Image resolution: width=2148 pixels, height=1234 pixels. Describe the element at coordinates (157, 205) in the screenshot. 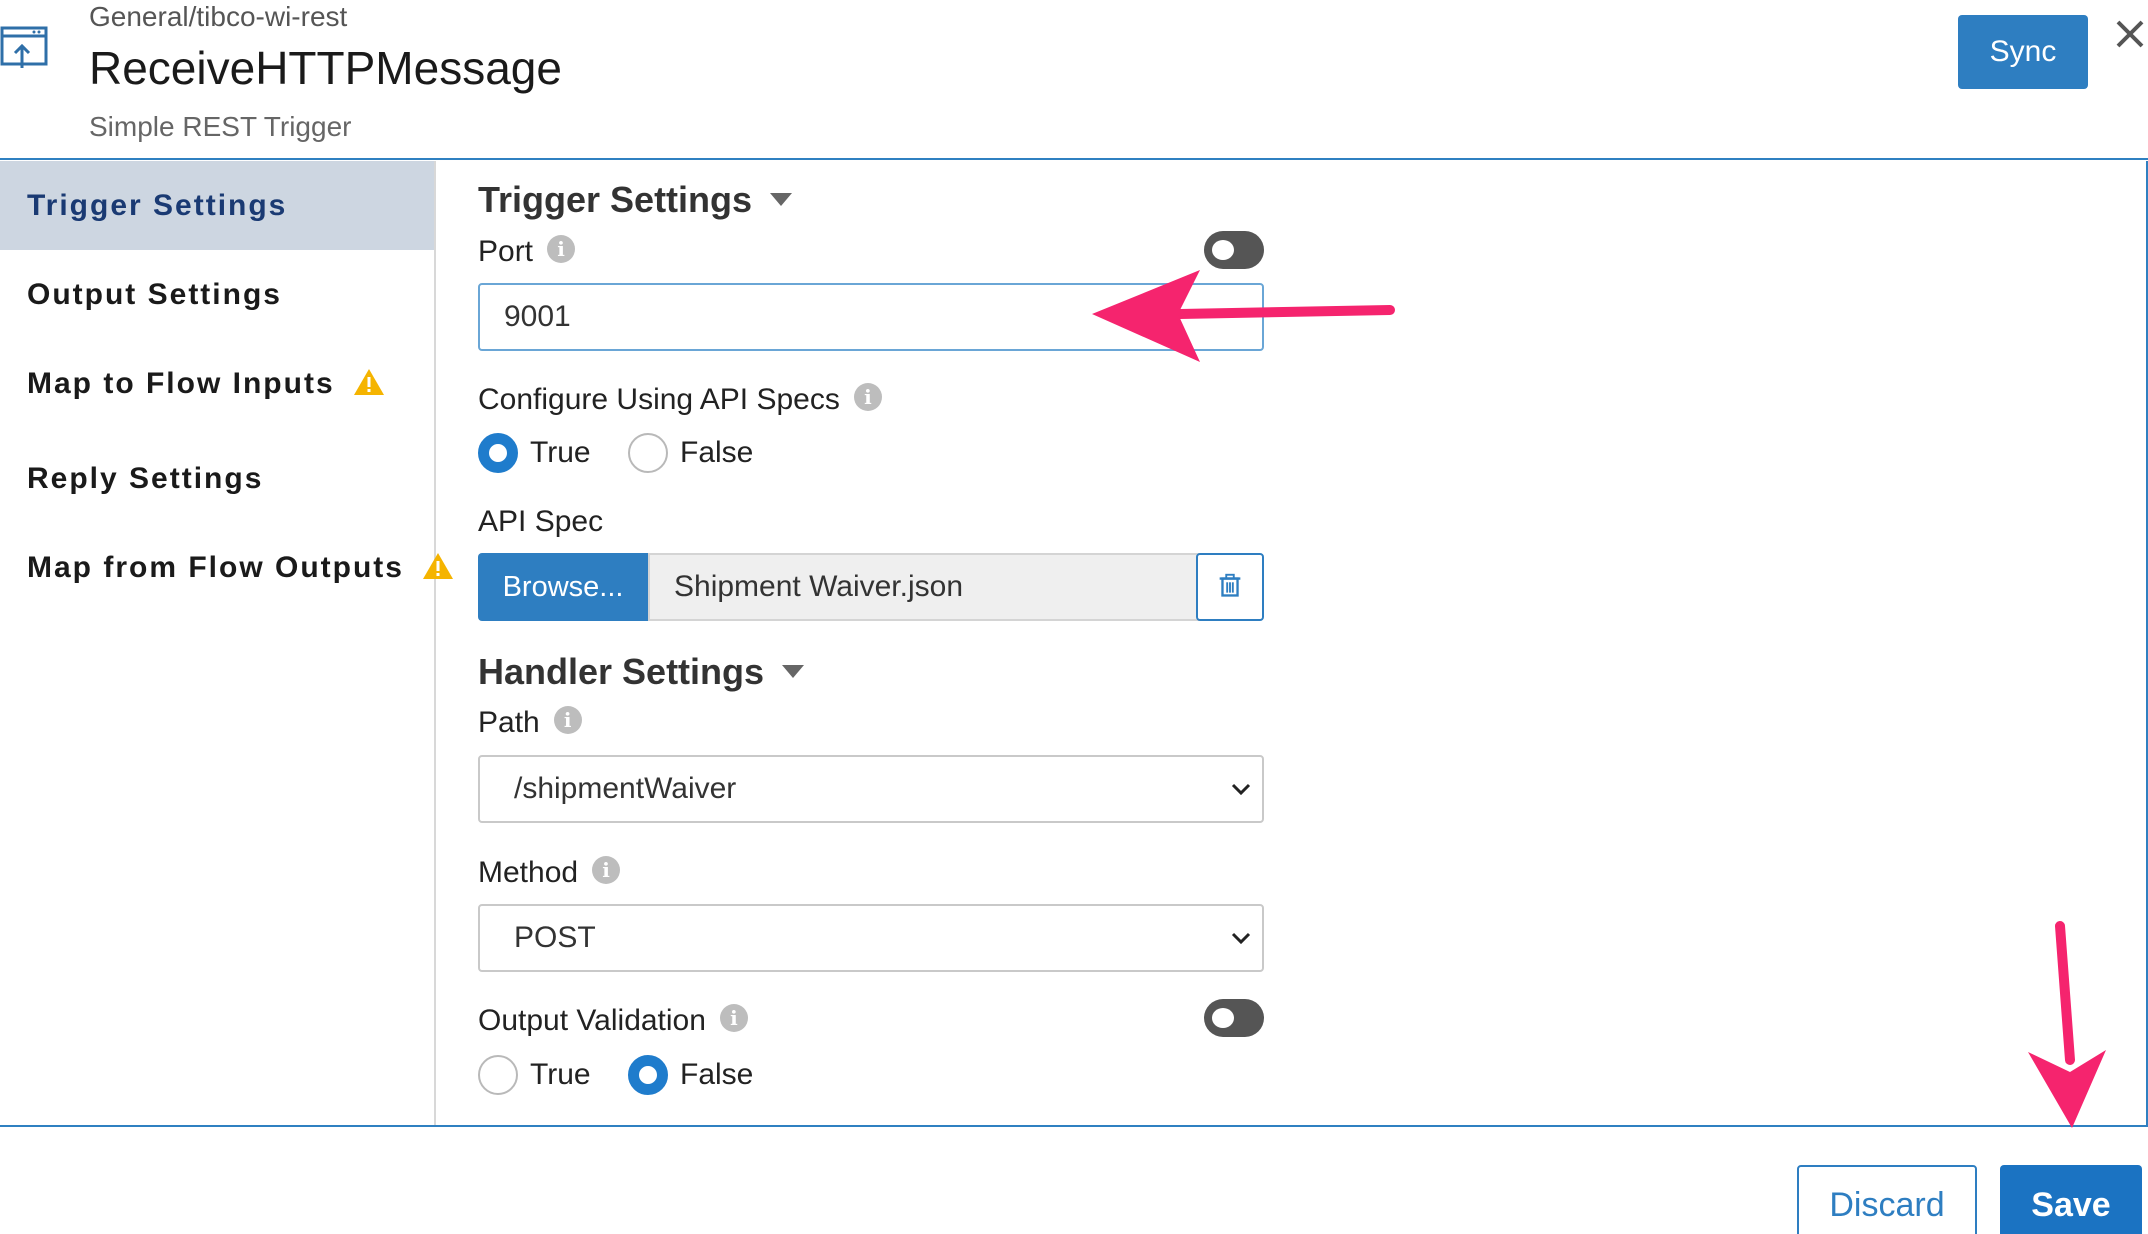

I see `sidebar-item-label: Trigger Settings` at that location.